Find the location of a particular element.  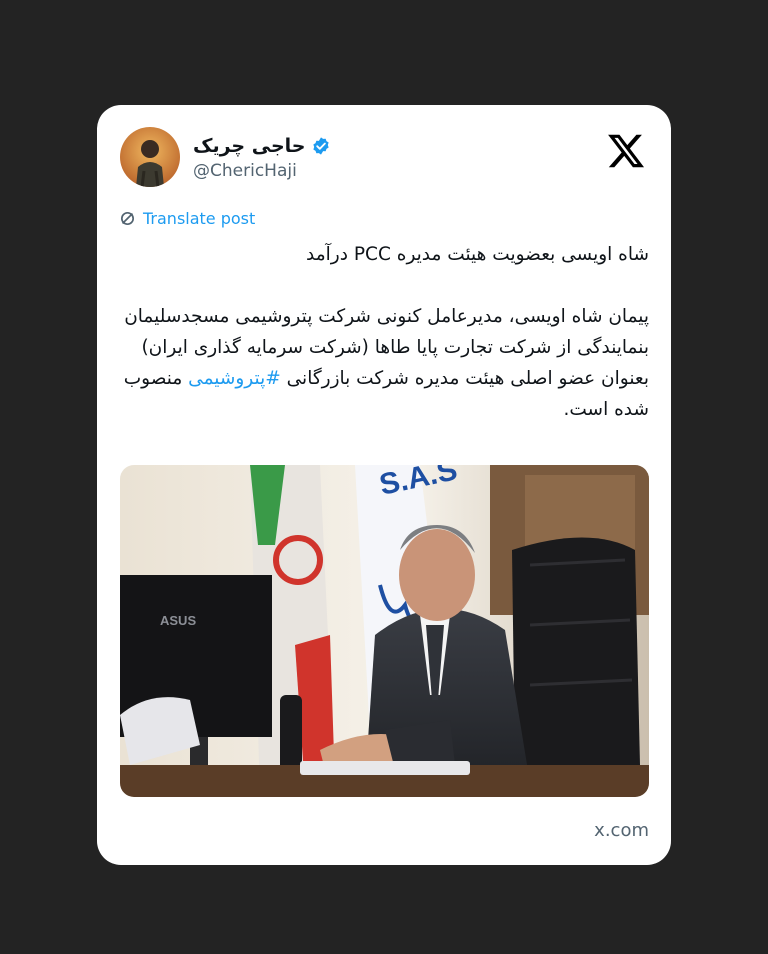

source-domain: x.com is located at coordinates (621, 830).